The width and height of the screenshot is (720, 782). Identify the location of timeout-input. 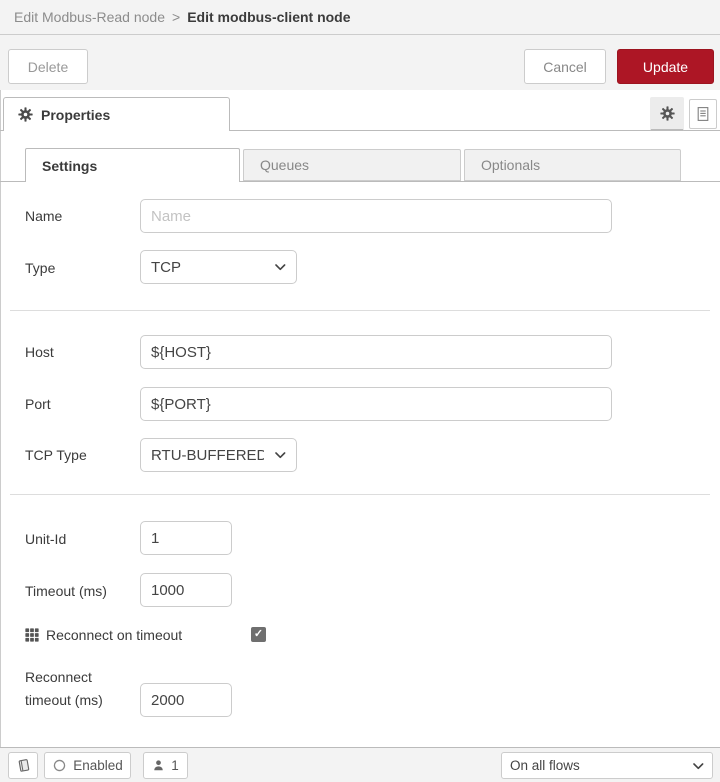
(186, 590).